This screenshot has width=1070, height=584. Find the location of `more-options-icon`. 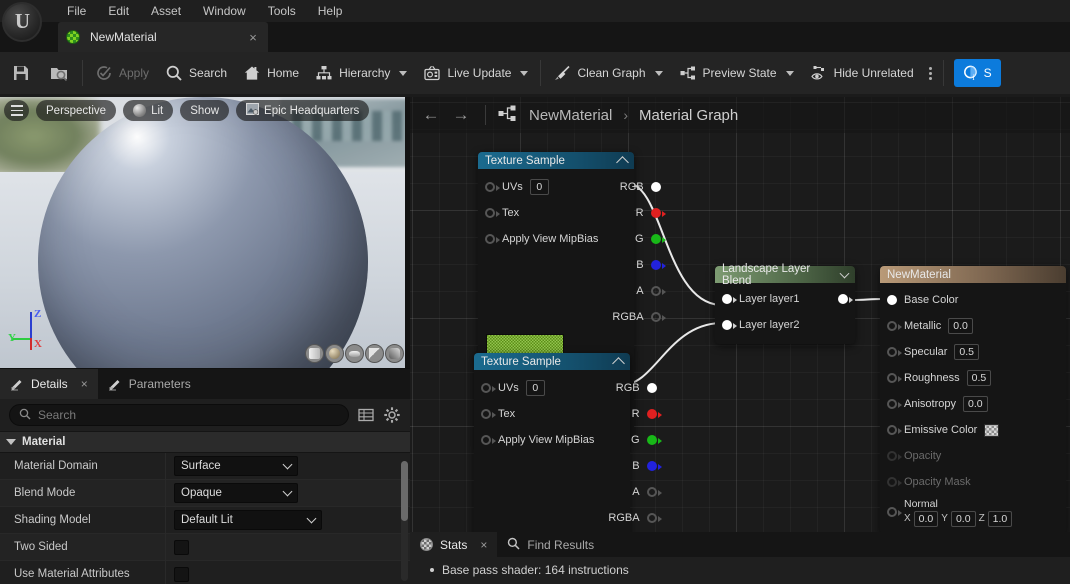

more-options-icon is located at coordinates (930, 73).